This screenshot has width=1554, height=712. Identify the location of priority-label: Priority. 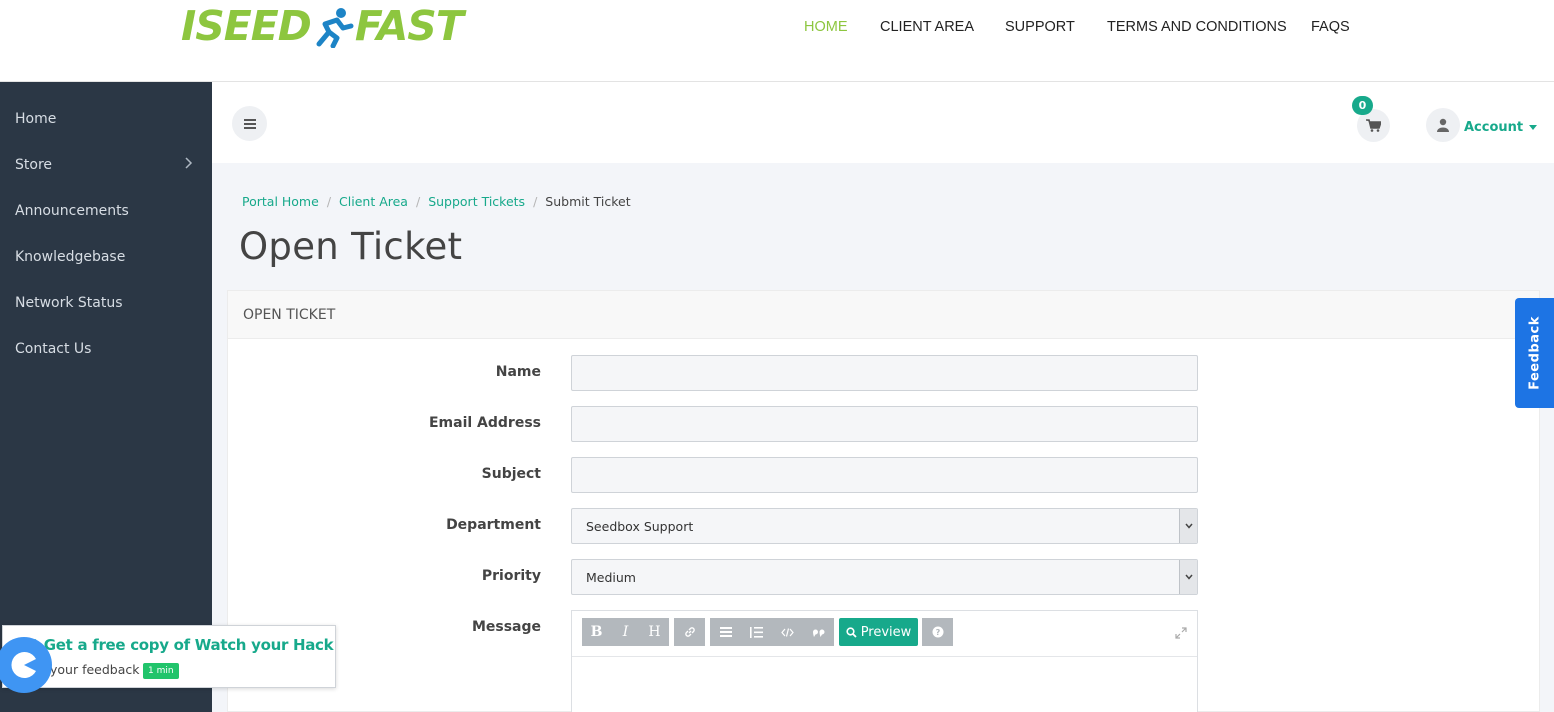
(511, 576).